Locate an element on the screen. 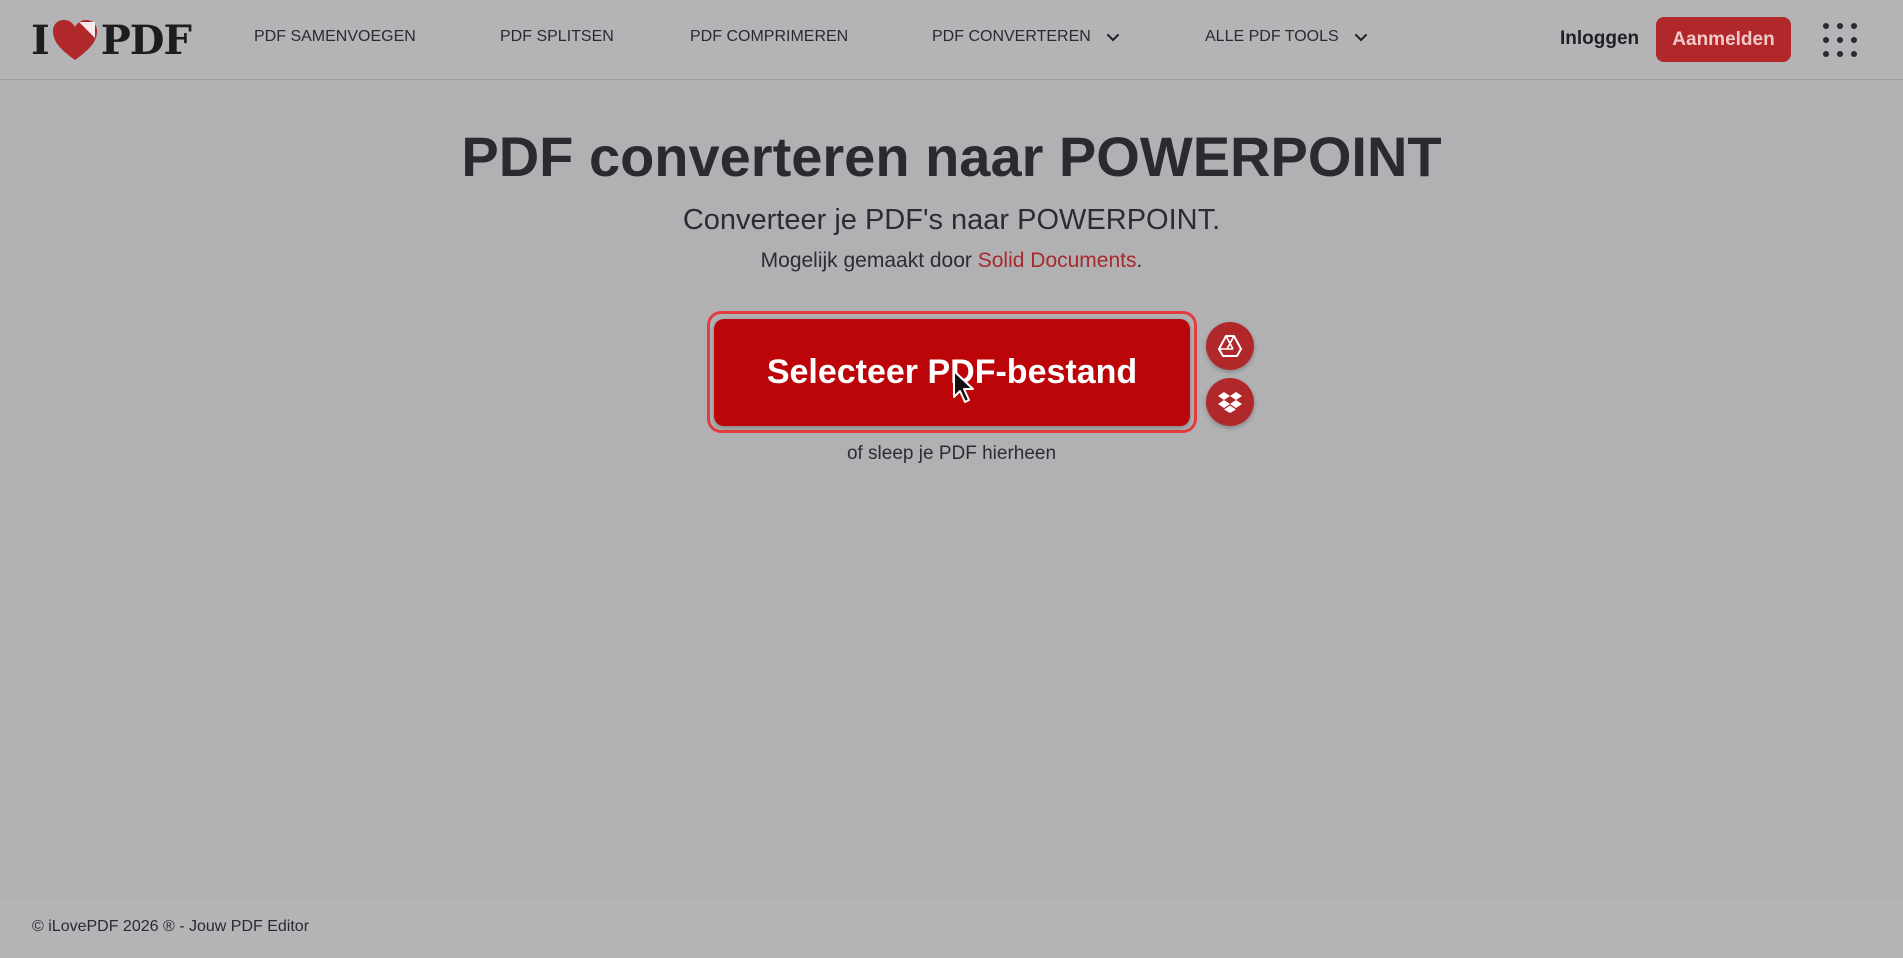 This screenshot has width=1903, height=958. dropbox-button is located at coordinates (1230, 402).